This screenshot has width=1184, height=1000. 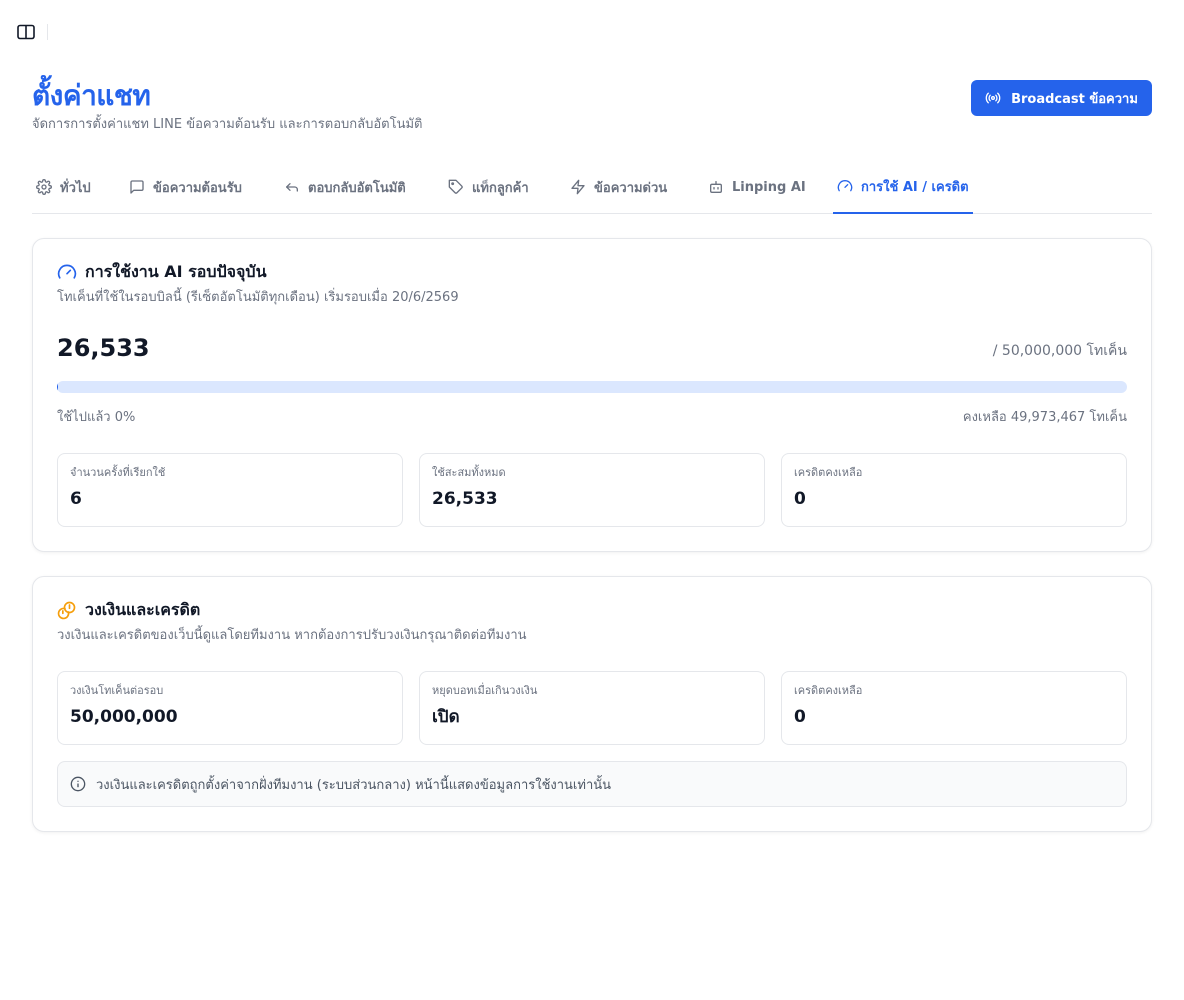 What do you see at coordinates (578, 187) in the screenshot?
I see `zap-icon` at bounding box center [578, 187].